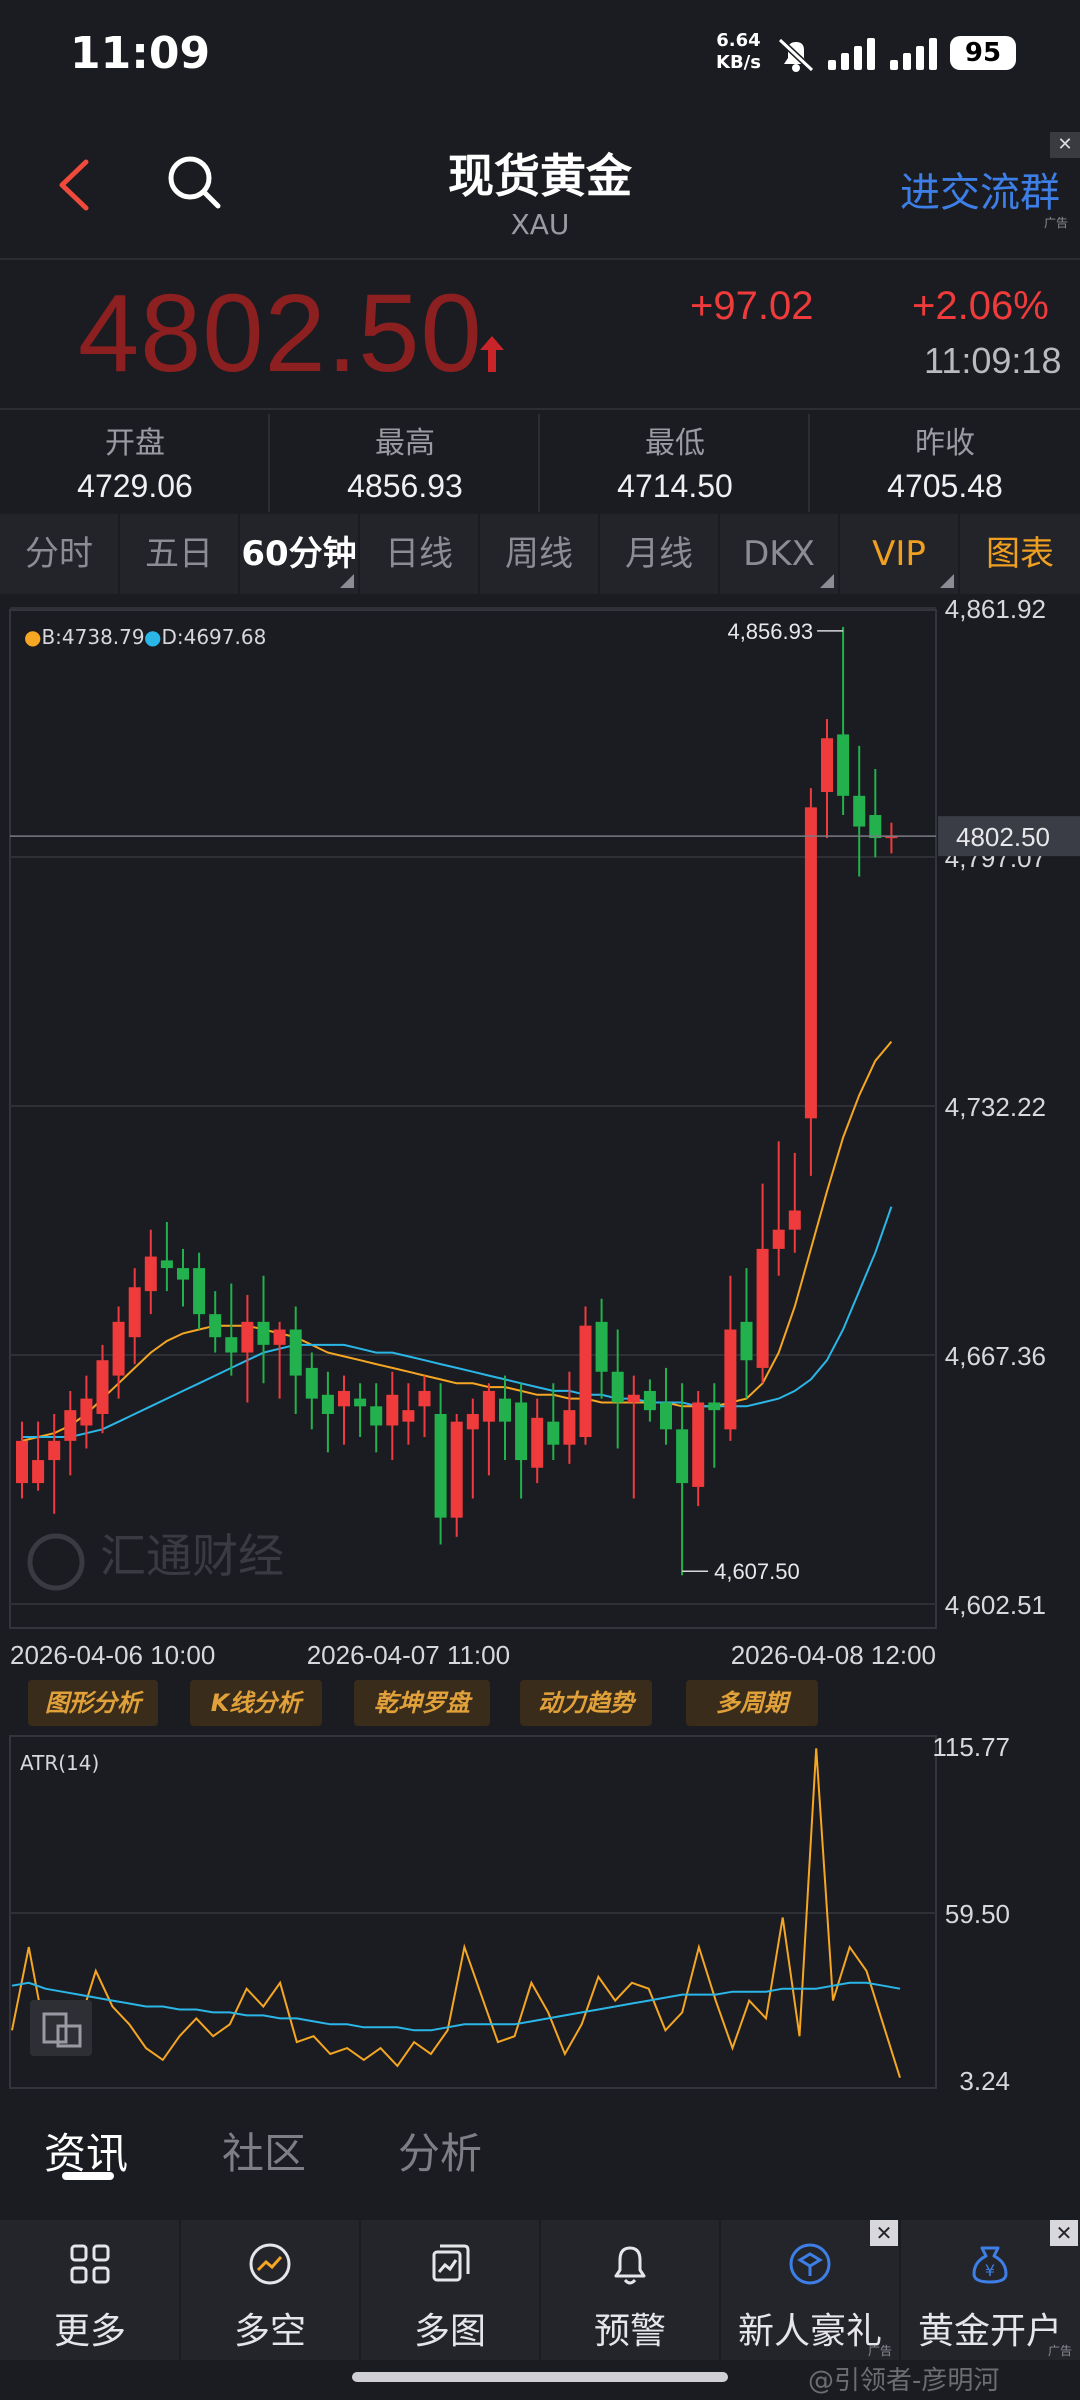 The height and width of the screenshot is (2400, 1080). What do you see at coordinates (630, 2290) in the screenshot?
I see `alert-button: 预警` at bounding box center [630, 2290].